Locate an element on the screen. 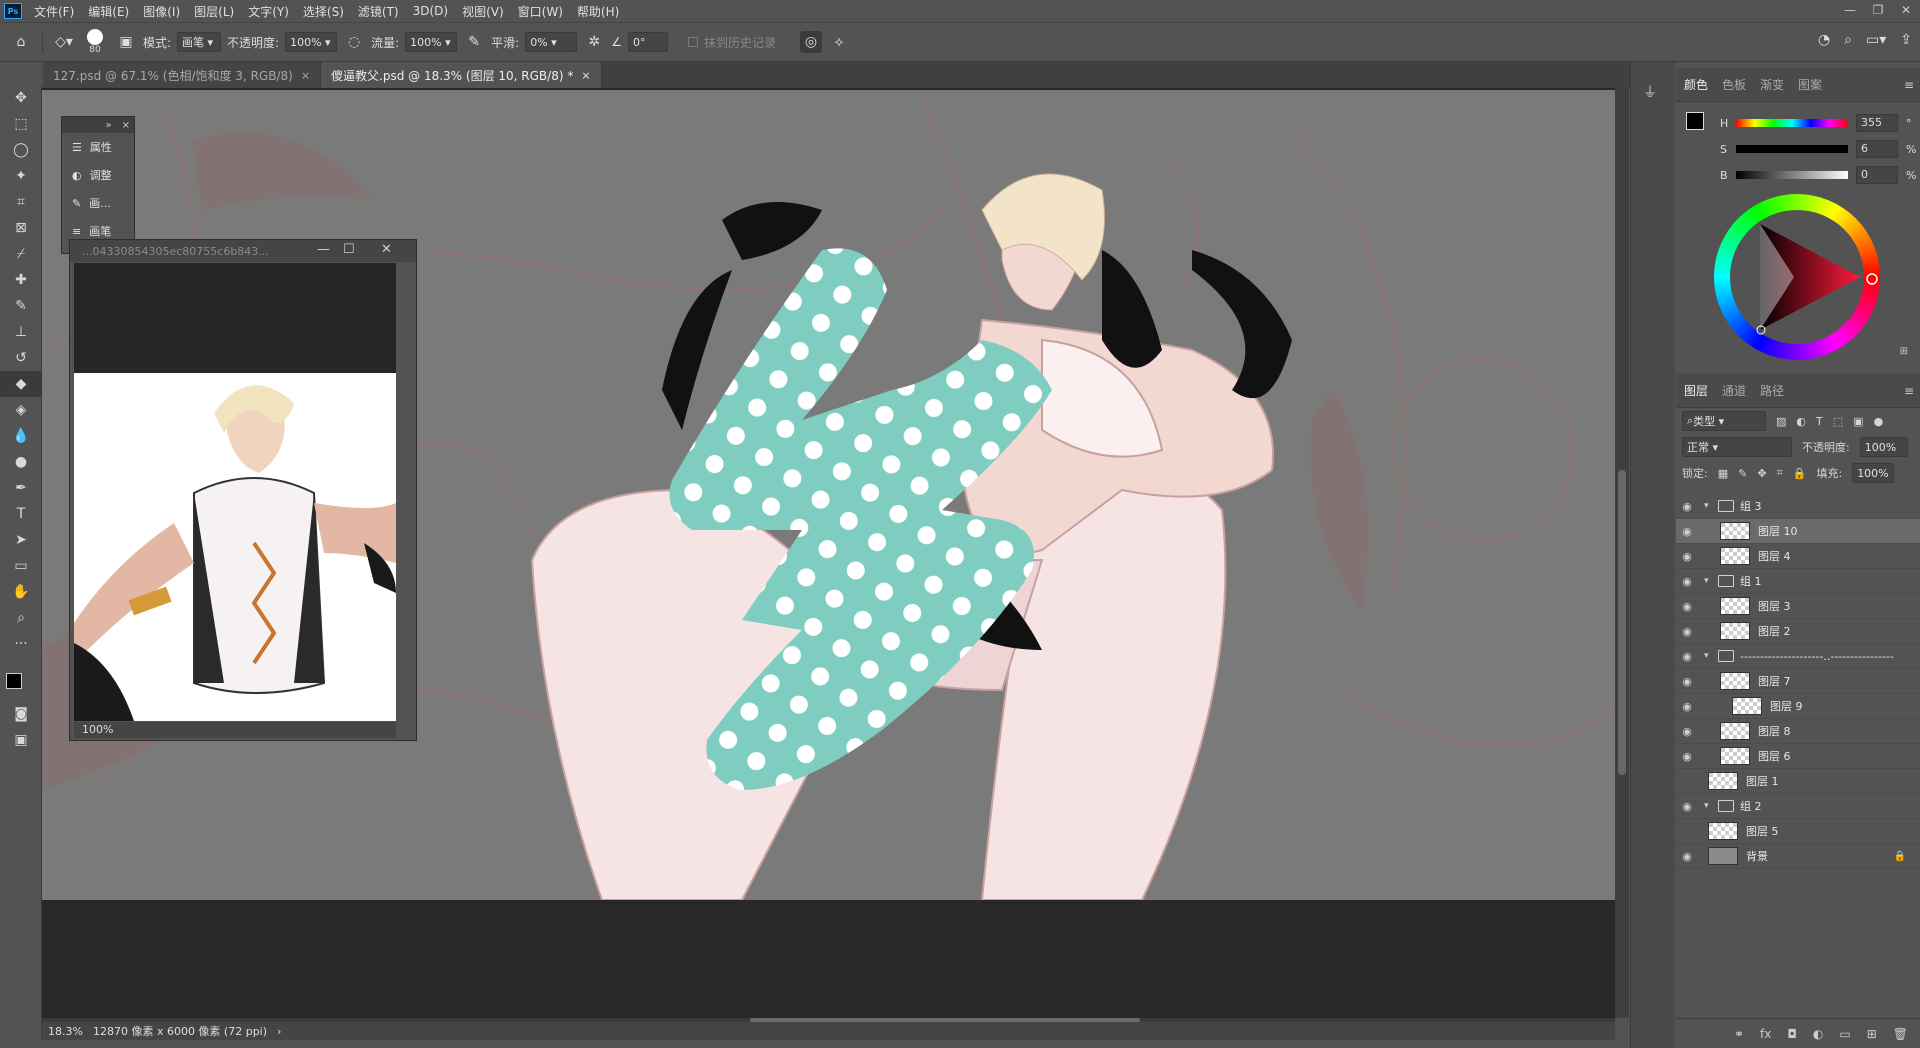 The height and width of the screenshot is (1048, 1920). tab-patterns: 图案 is located at coordinates (1810, 84).